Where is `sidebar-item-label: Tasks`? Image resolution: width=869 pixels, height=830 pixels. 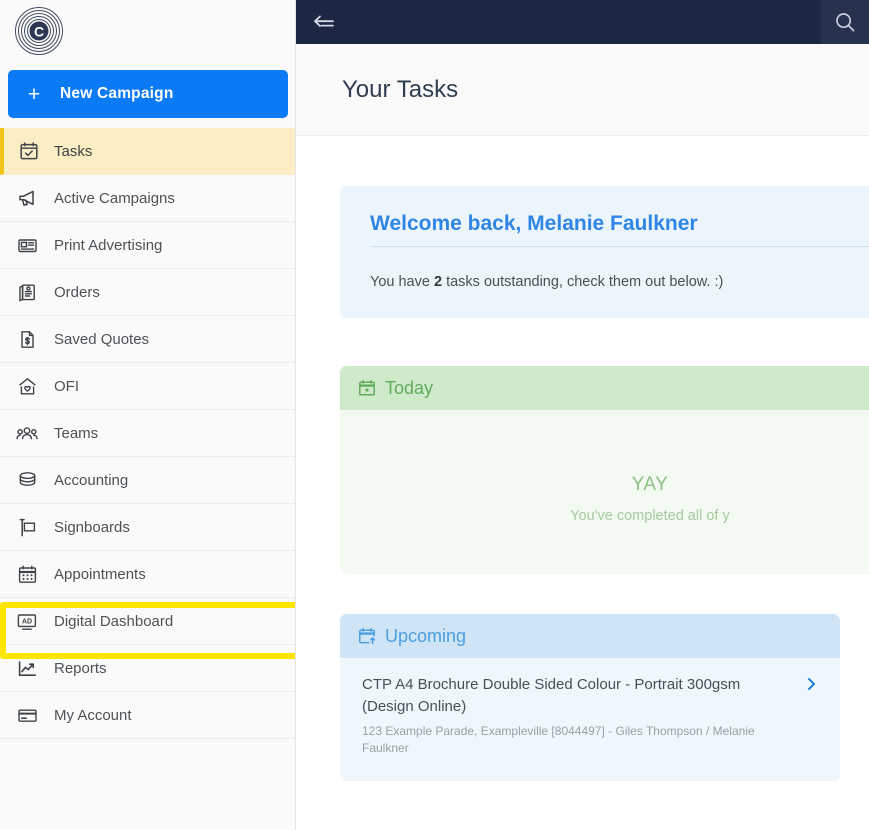 sidebar-item-label: Tasks is located at coordinates (73, 151).